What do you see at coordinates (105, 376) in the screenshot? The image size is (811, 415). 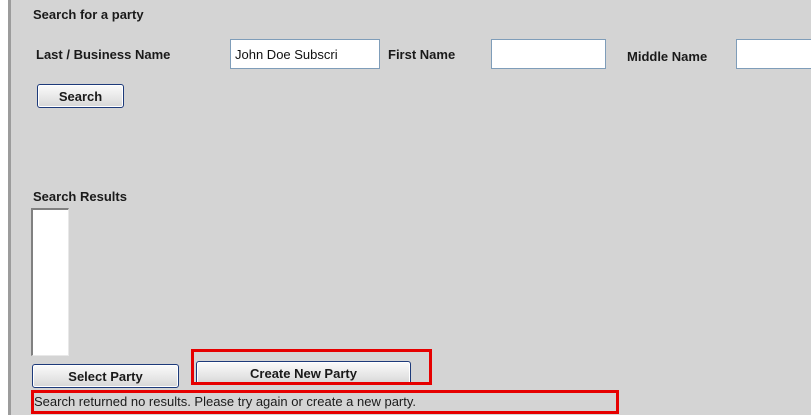 I see `select-party-button: Select Party` at bounding box center [105, 376].